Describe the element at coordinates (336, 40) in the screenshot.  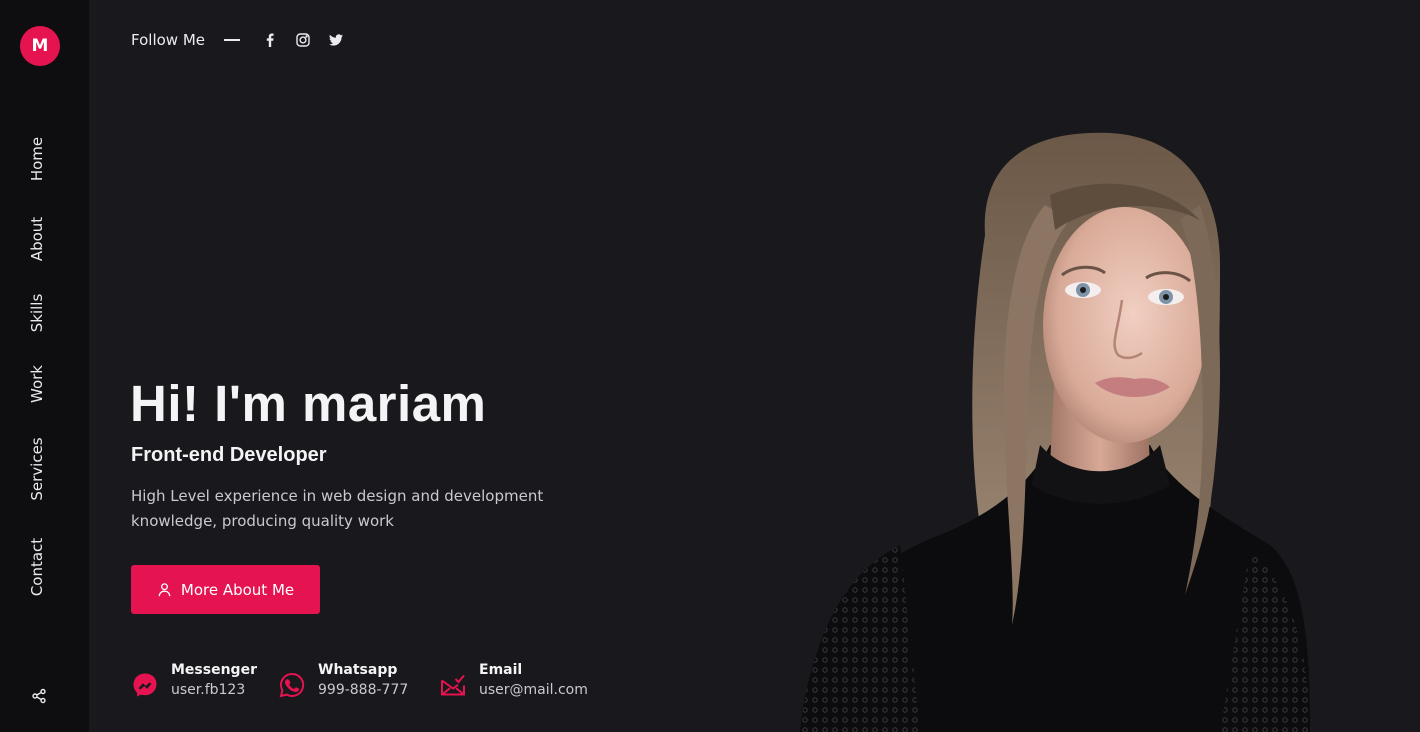
I see `twitter-icon` at that location.